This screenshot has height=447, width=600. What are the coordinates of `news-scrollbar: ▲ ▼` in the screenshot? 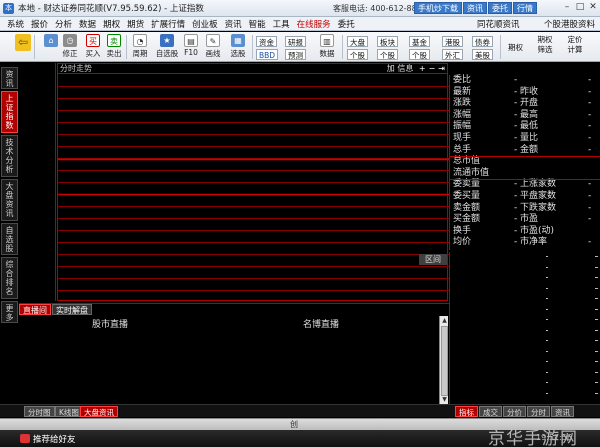 It's located at (443, 360).